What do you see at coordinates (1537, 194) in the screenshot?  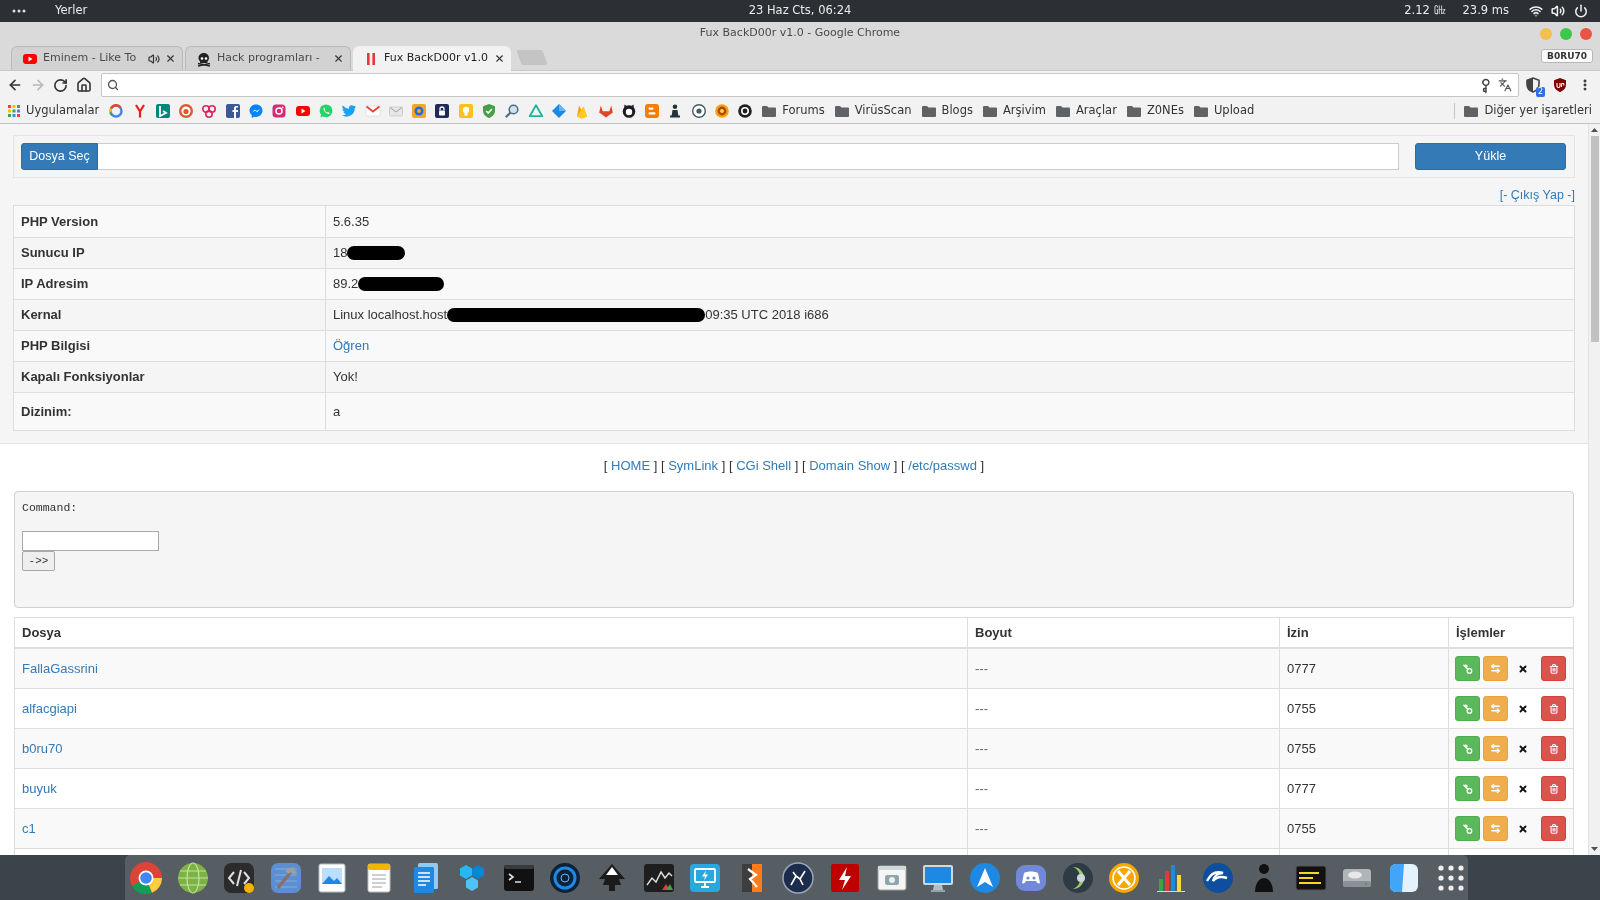 I see `logout-link: [- Çıkış Yap -]` at bounding box center [1537, 194].